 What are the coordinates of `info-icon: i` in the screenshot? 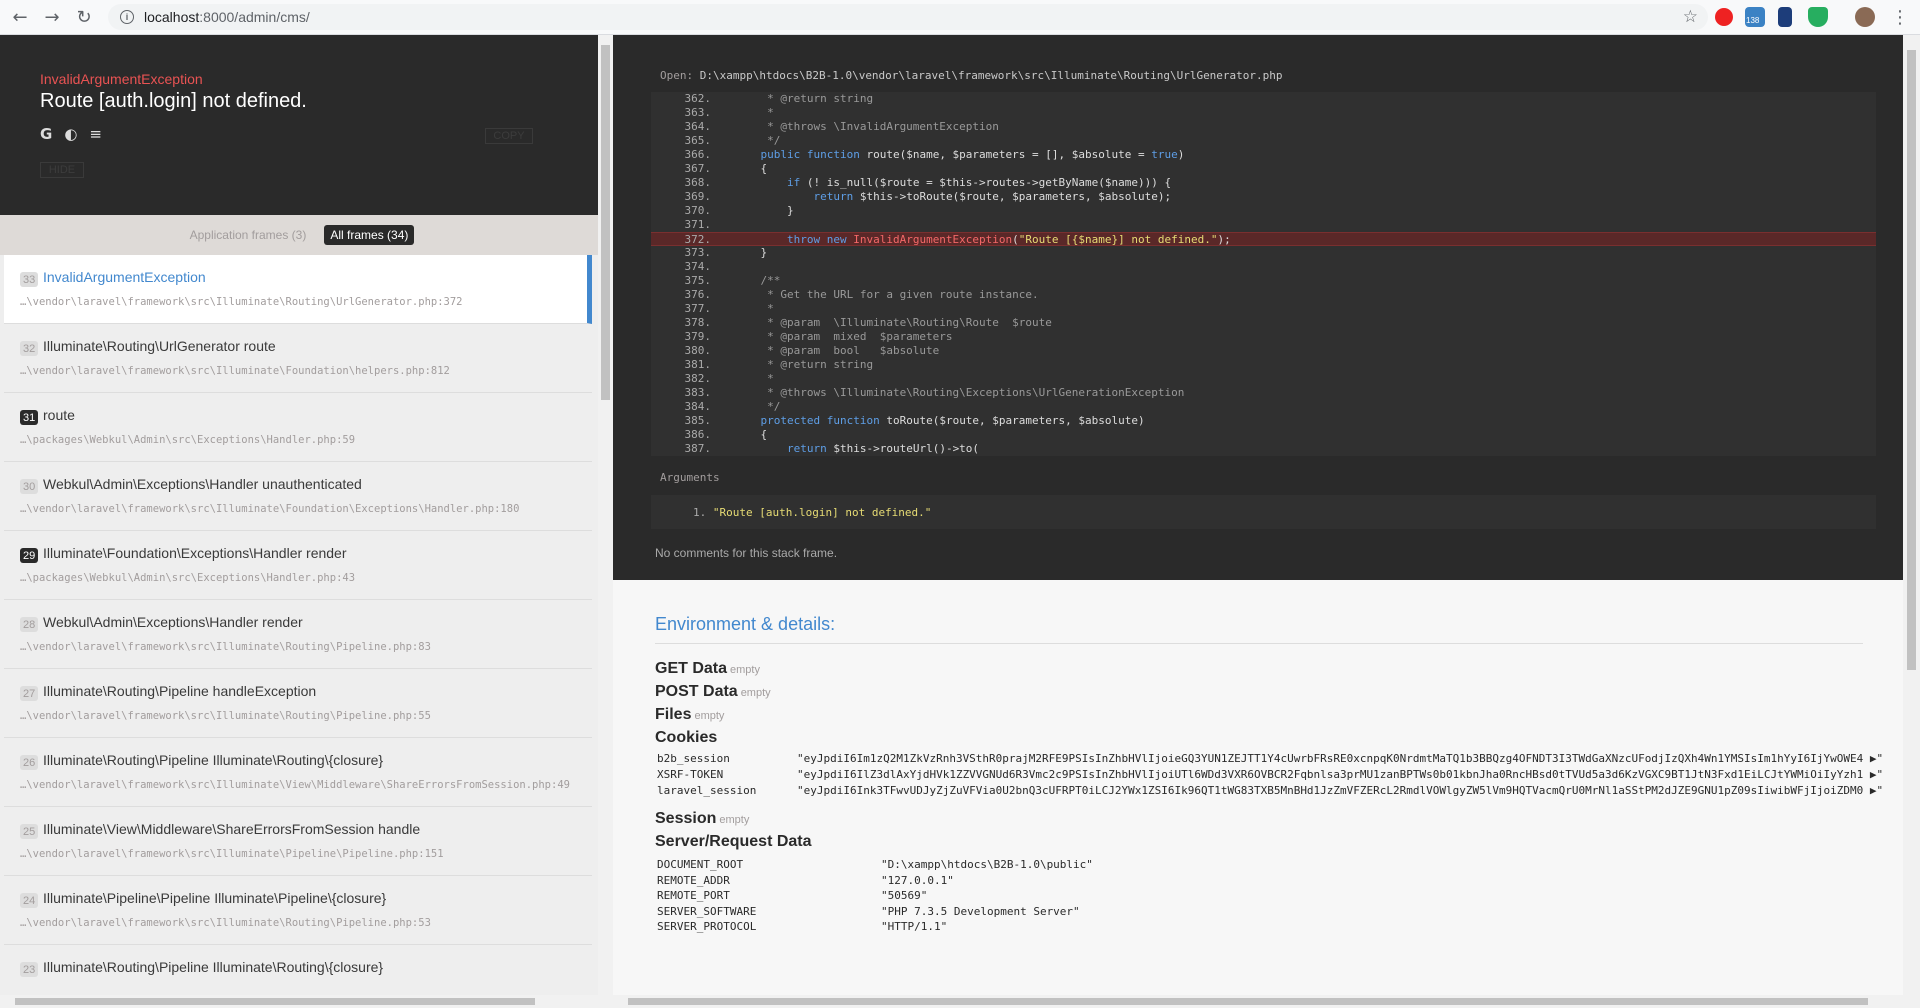 It's located at (127, 17).